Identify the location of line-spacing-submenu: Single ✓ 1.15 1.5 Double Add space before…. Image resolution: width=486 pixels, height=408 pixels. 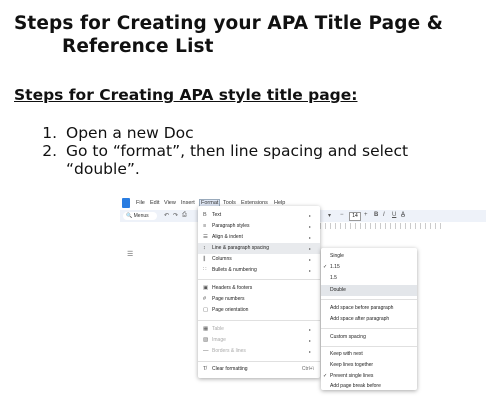
(369, 319).